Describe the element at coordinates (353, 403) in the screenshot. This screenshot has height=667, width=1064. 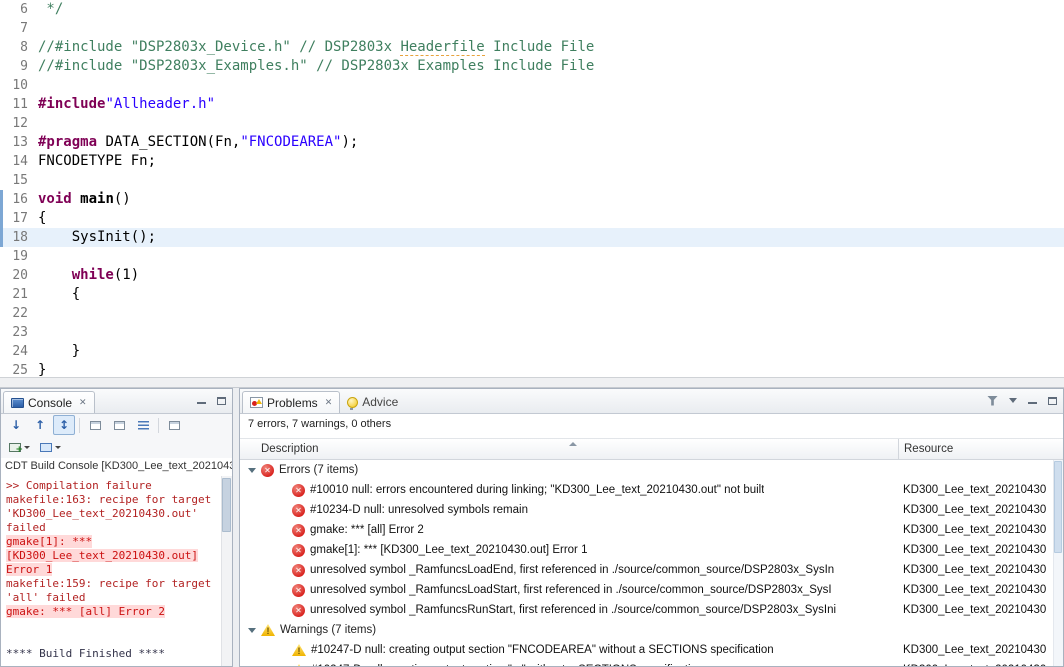
I see `lightbulb-icon` at that location.